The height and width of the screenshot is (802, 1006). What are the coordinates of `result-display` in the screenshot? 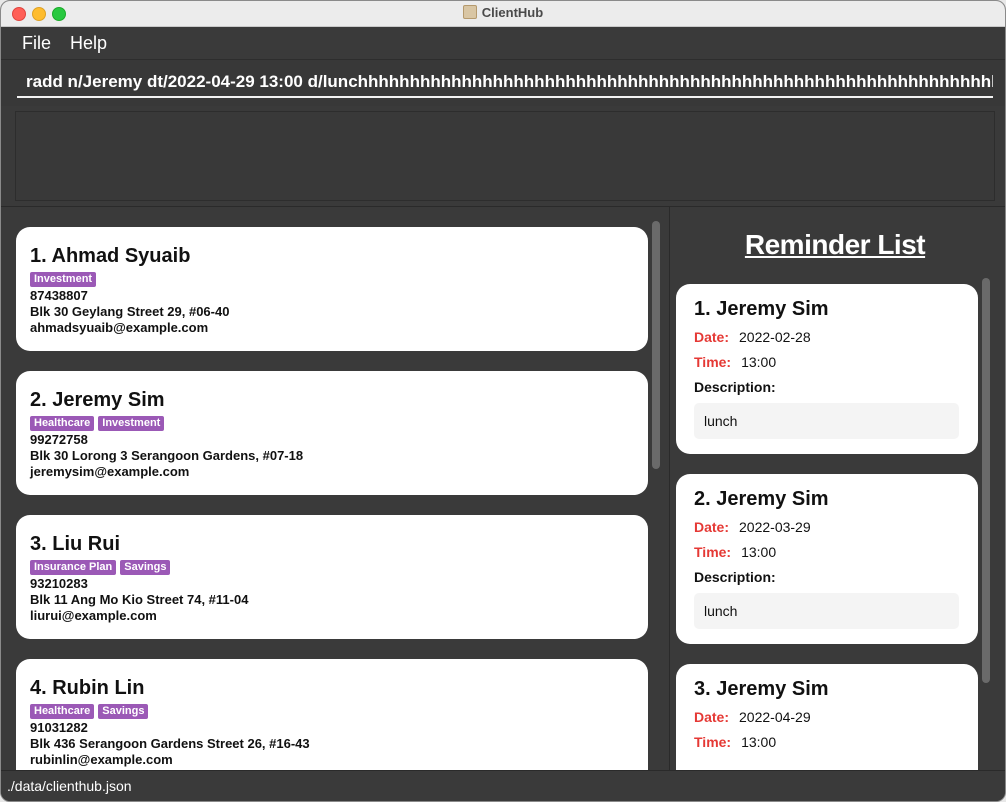 It's located at (505, 156).